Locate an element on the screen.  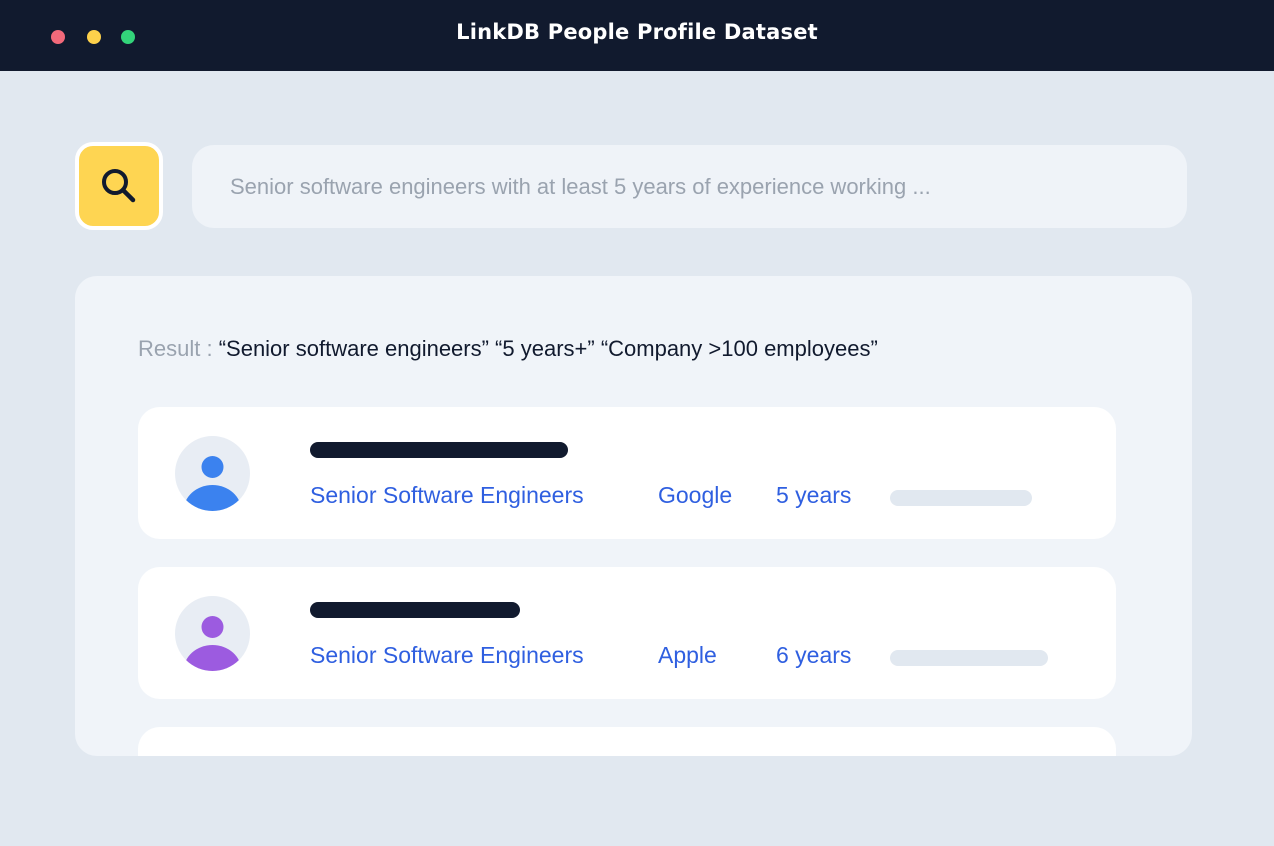
profile-company: Google is located at coordinates (695, 495).